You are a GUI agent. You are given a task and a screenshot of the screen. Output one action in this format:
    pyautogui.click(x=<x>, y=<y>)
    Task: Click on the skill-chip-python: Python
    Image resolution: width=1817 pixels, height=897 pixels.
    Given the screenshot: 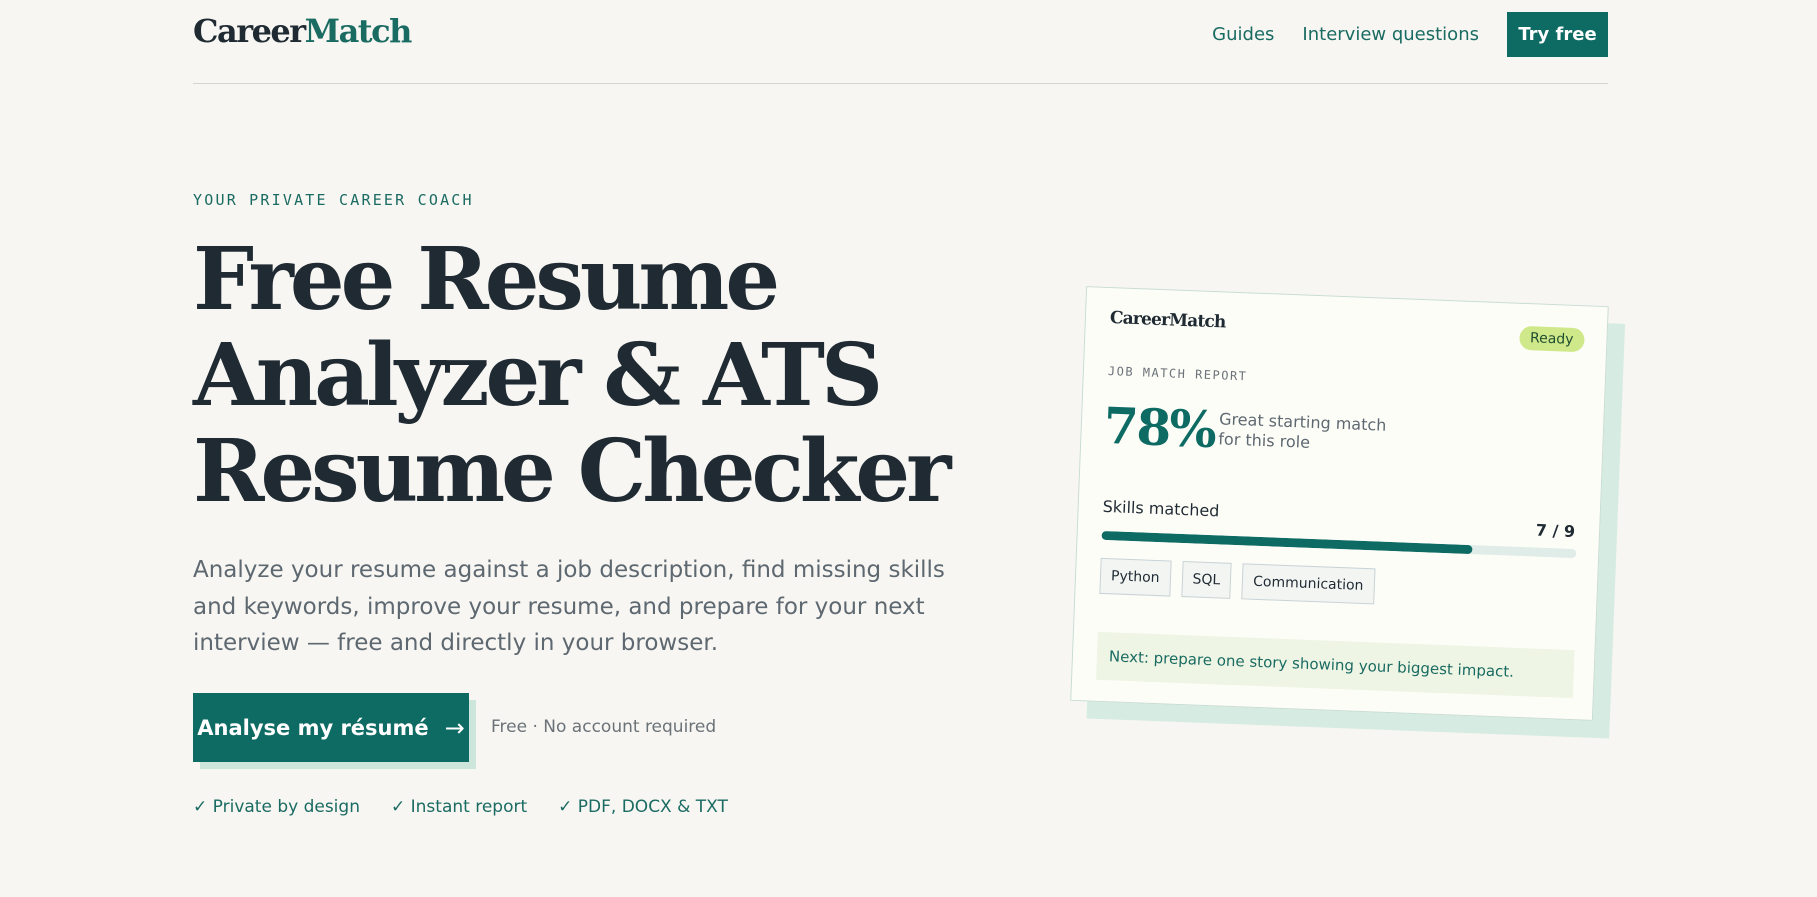 What is the action you would take?
    pyautogui.click(x=1135, y=577)
    